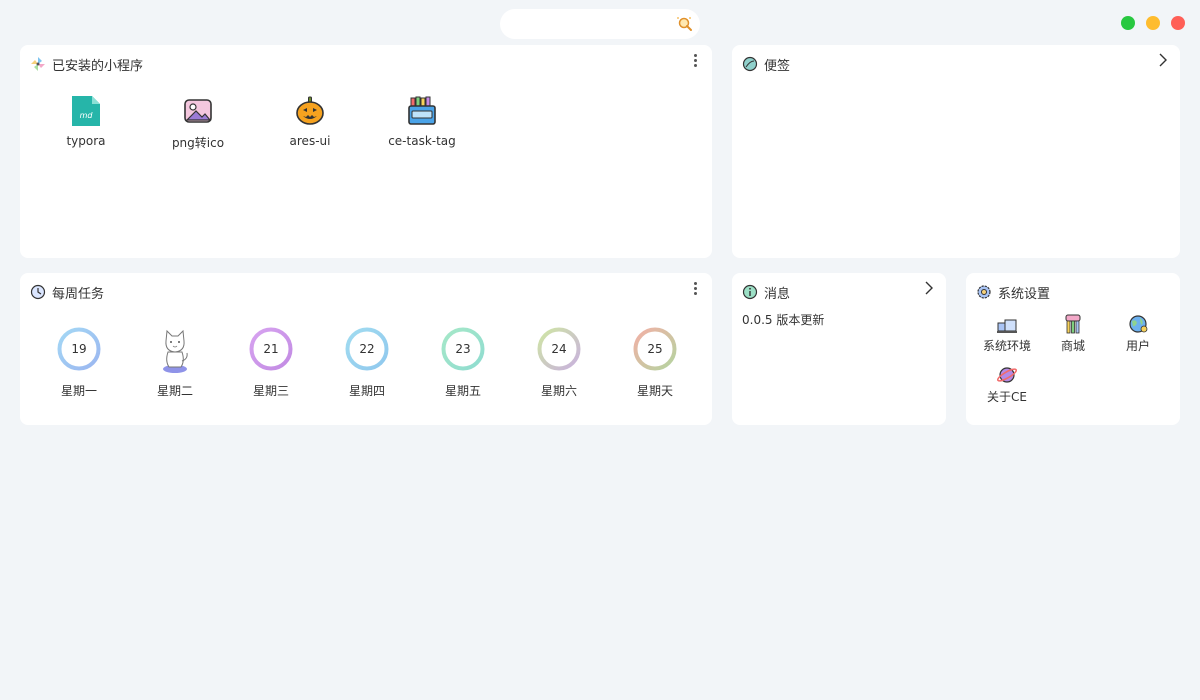 The height and width of the screenshot is (700, 1200). I want to click on day-ring: 25, so click(655, 349).